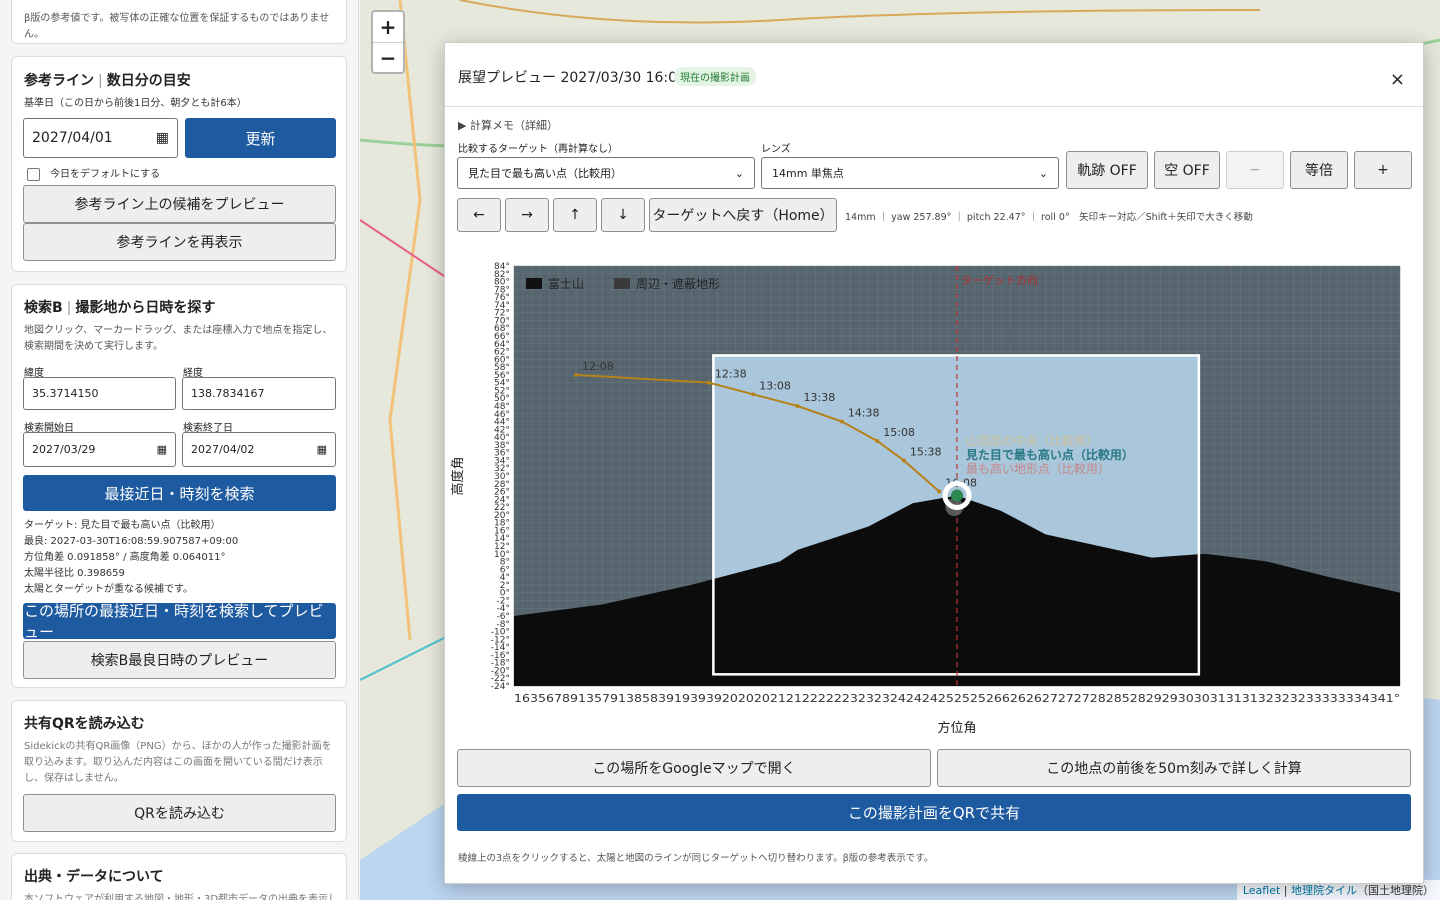 The image size is (1440, 900). What do you see at coordinates (1285, 890) in the screenshot?
I see `attribution-sep: |` at bounding box center [1285, 890].